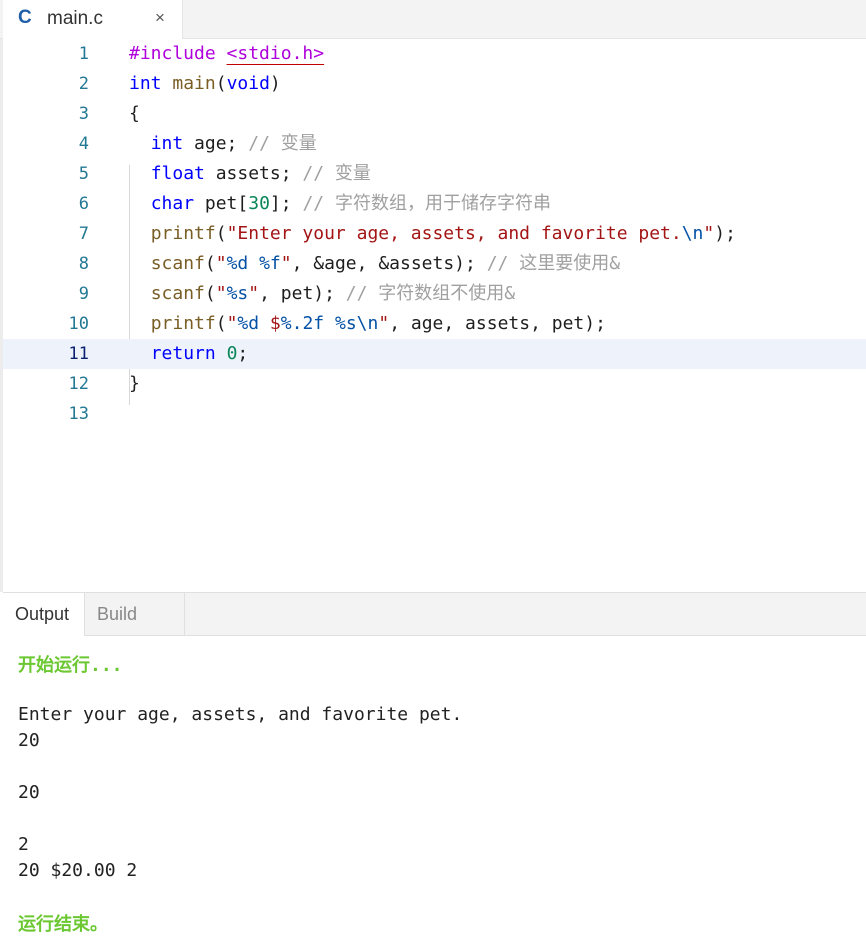  Describe the element at coordinates (350, 203) in the screenshot. I see `code-text: char pet[30]; // 字符数组，用于储存字符串` at that location.